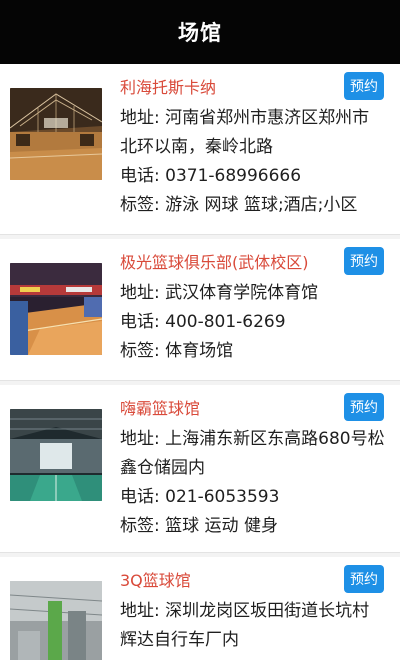 This screenshot has width=400, height=660. What do you see at coordinates (245, 132) in the screenshot?
I see `venue-address: 地址: 河南省郑州市惠济区郑州市北环以南，秦岭北路` at bounding box center [245, 132].